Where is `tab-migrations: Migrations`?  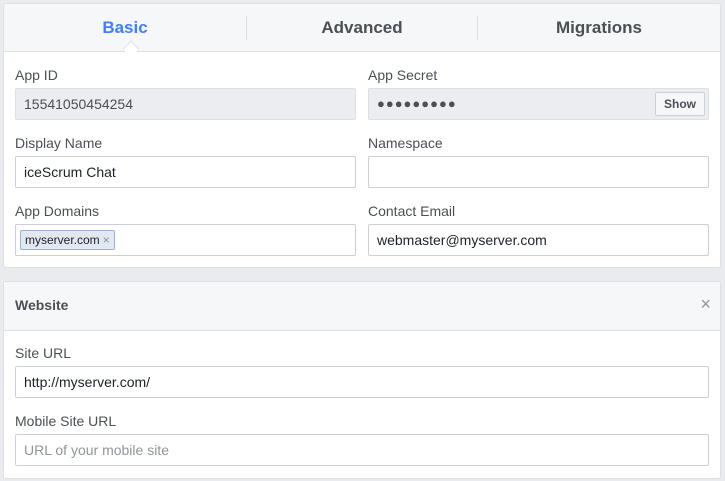 tab-migrations: Migrations is located at coordinates (599, 27).